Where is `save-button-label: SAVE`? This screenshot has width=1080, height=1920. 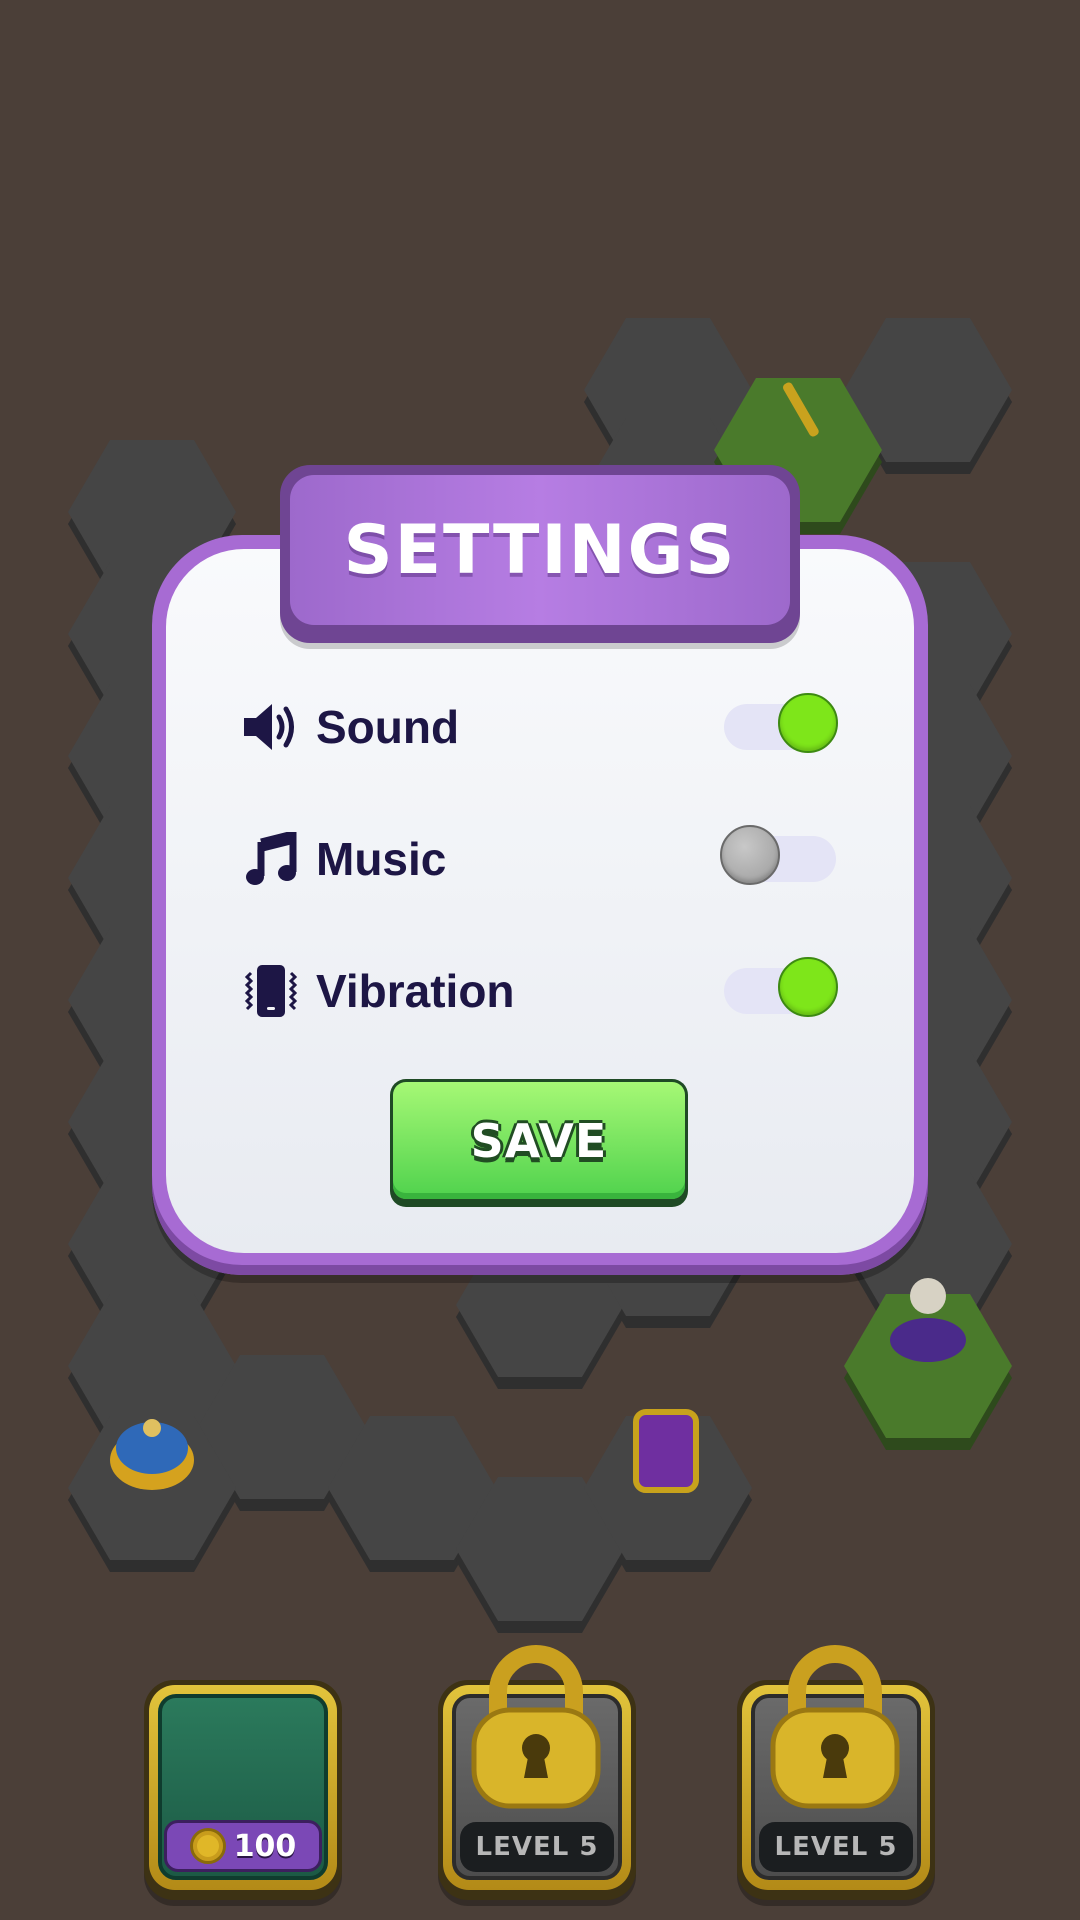
save-button-label: SAVE is located at coordinates (539, 1140).